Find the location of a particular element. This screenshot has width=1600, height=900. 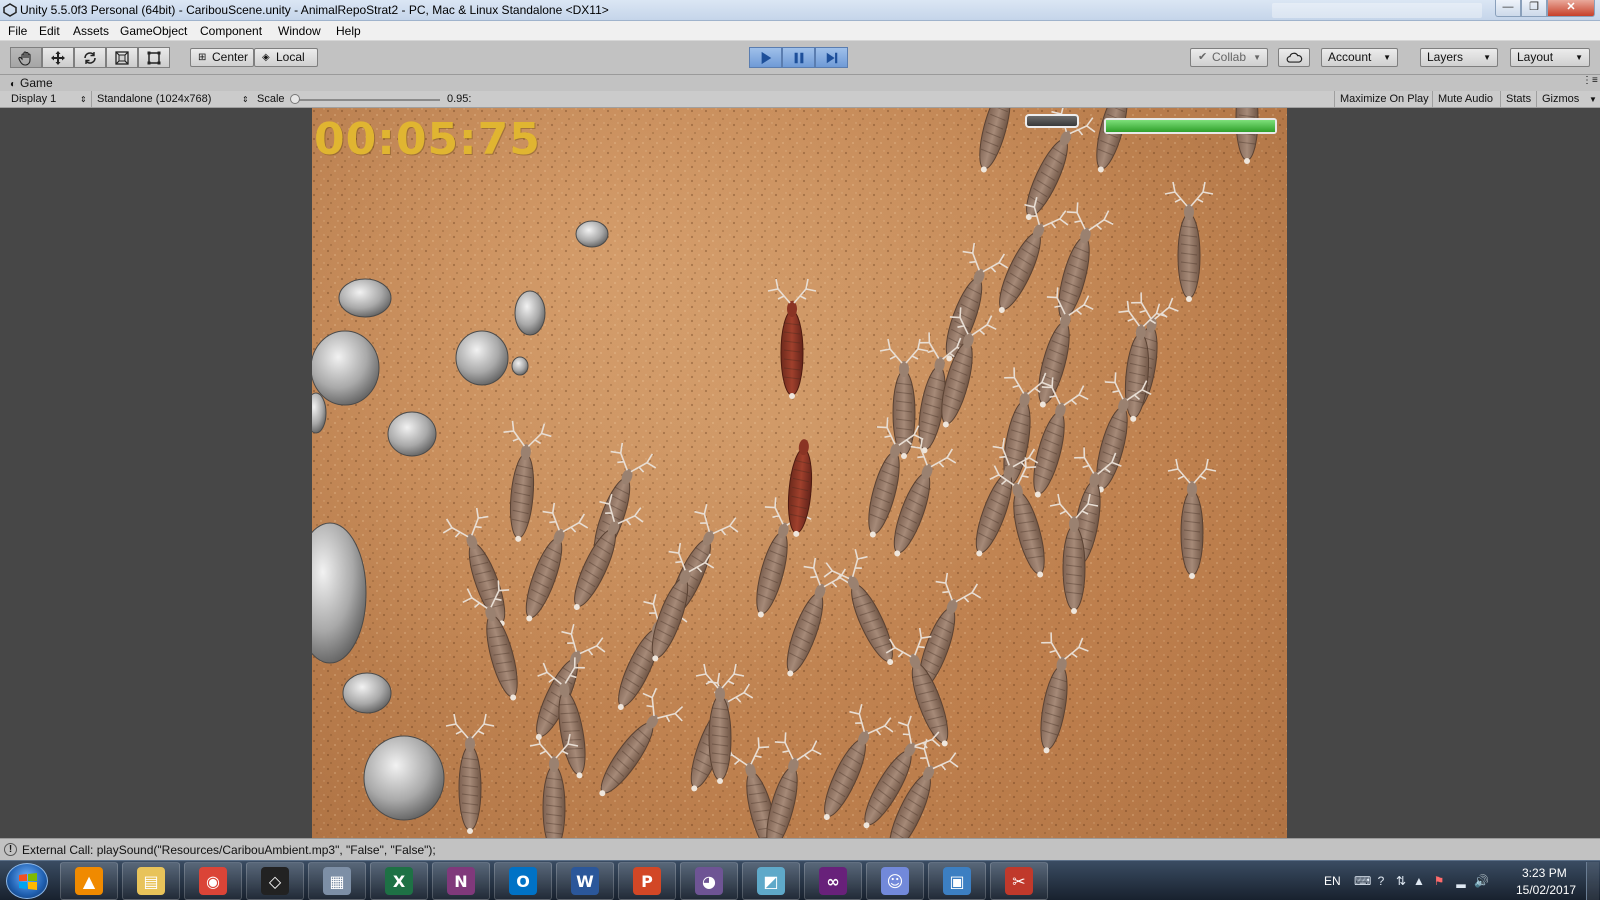

vlc-icon: ▲ is located at coordinates (89, 881).